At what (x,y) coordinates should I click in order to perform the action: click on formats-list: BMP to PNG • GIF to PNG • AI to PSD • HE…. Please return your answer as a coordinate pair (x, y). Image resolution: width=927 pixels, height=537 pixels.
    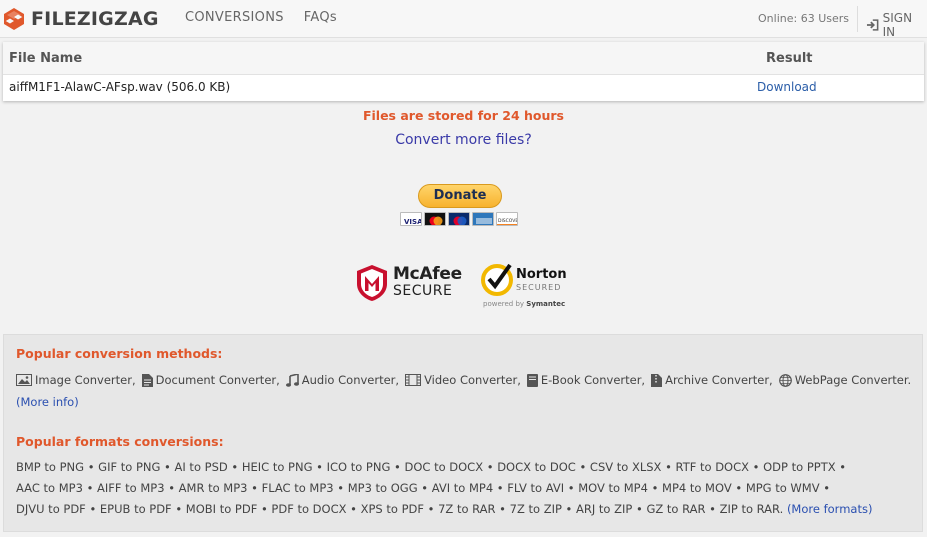
    Looking at the image, I should click on (444, 488).